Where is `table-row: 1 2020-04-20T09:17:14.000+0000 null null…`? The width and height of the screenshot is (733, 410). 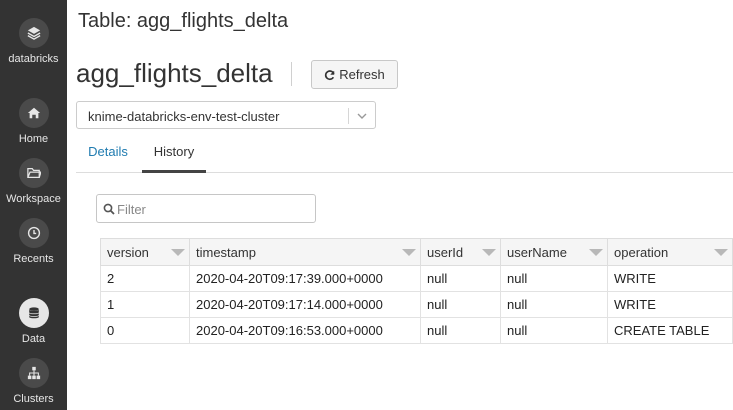 table-row: 1 2020-04-20T09:17:14.000+0000 null null… is located at coordinates (416, 304).